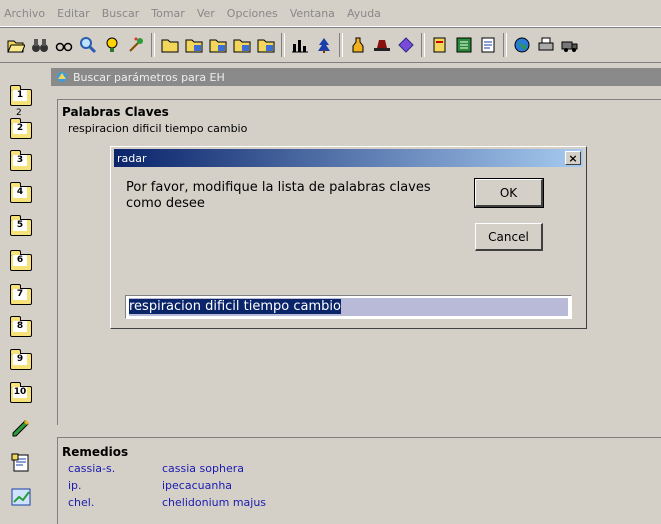 Image resolution: width=661 pixels, height=524 pixels. I want to click on notes-tool-button, so click(21, 463).